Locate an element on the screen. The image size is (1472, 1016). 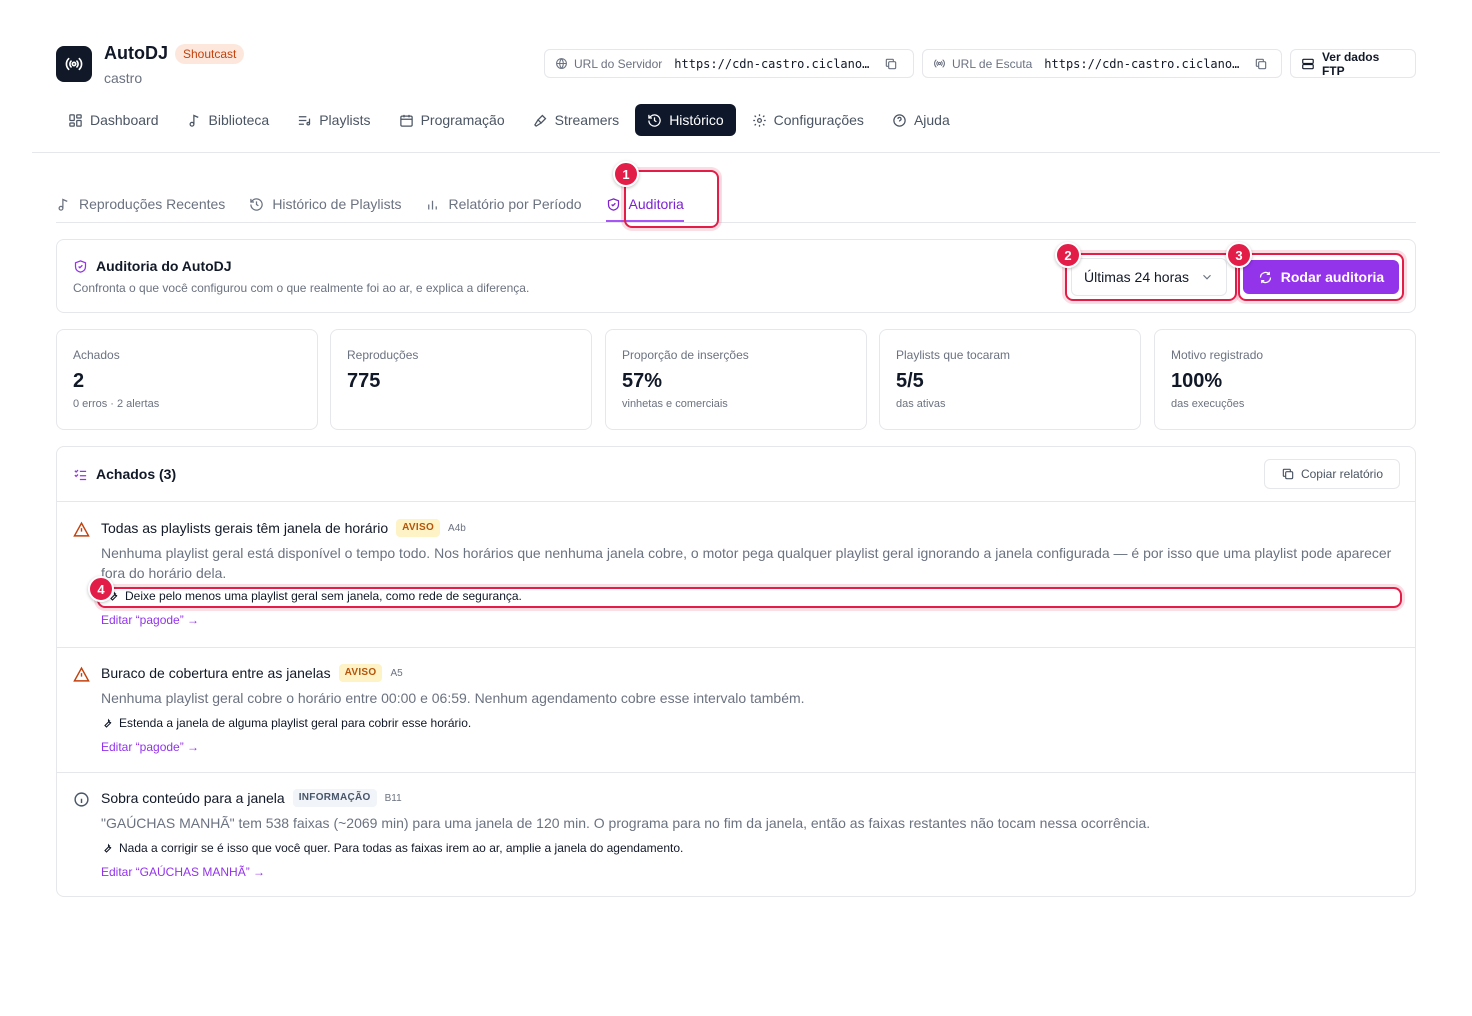
annotation-marker: 3 is located at coordinates (1239, 255).